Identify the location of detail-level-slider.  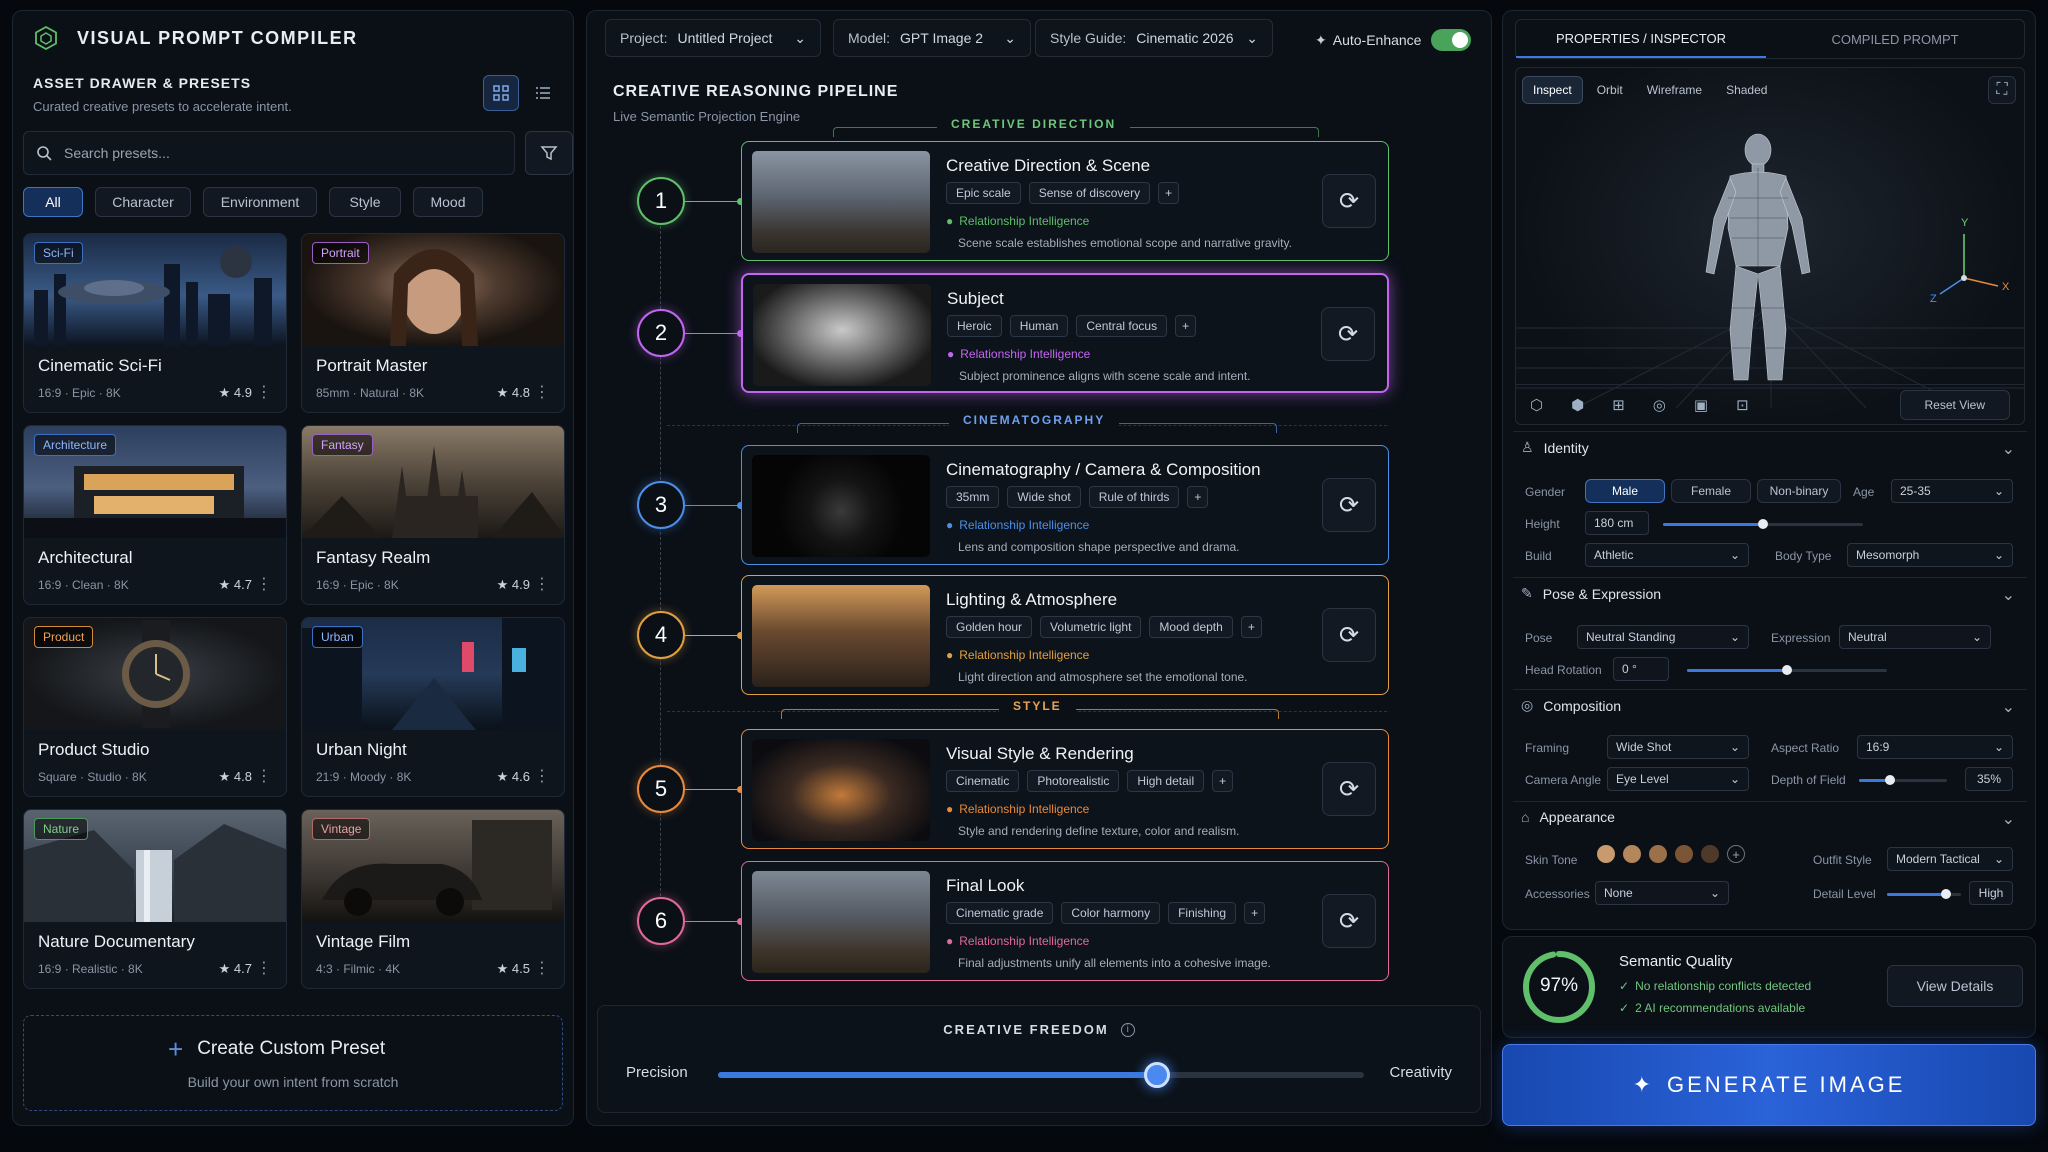
(1924, 894).